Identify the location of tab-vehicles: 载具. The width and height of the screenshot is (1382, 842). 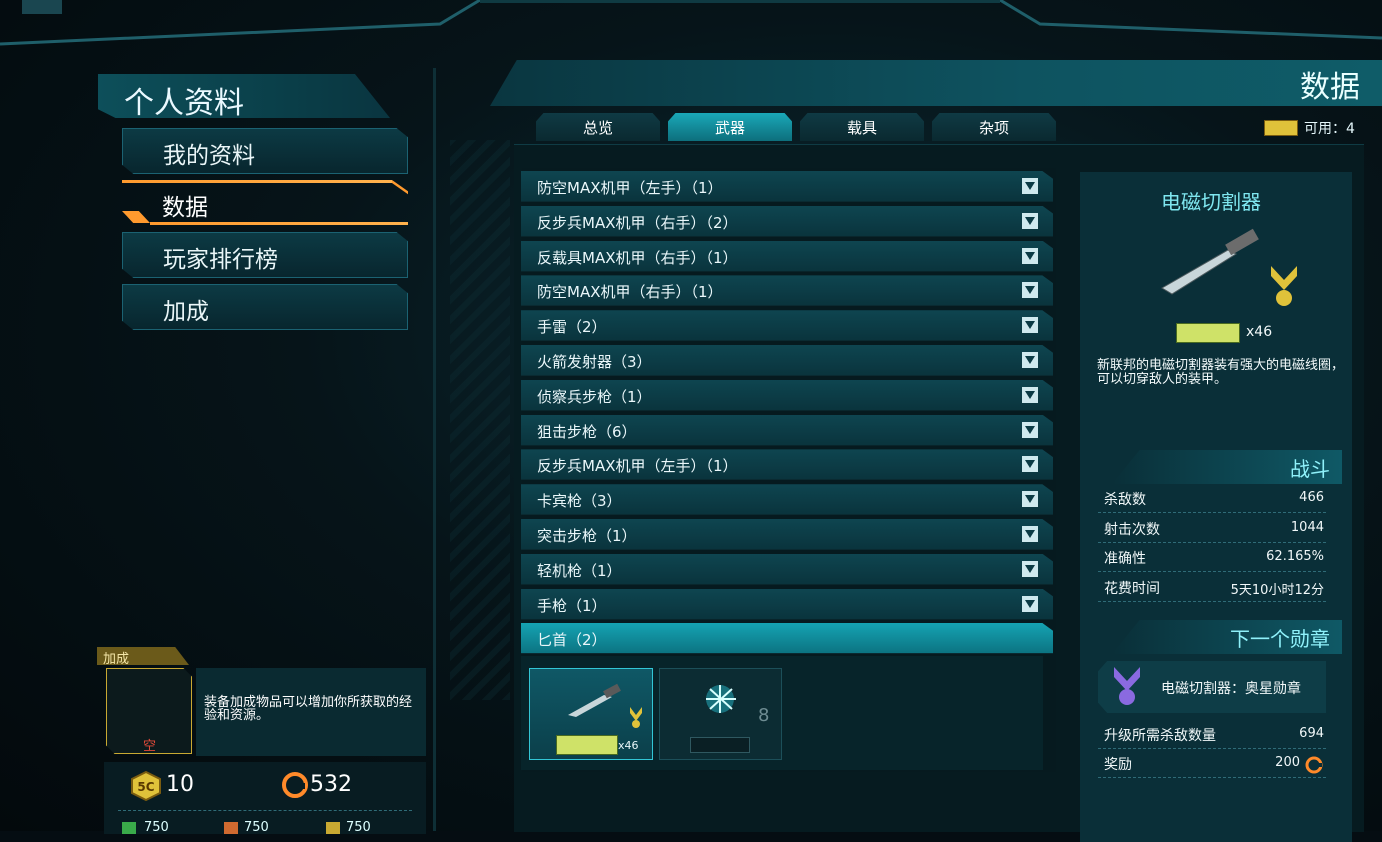
(862, 127).